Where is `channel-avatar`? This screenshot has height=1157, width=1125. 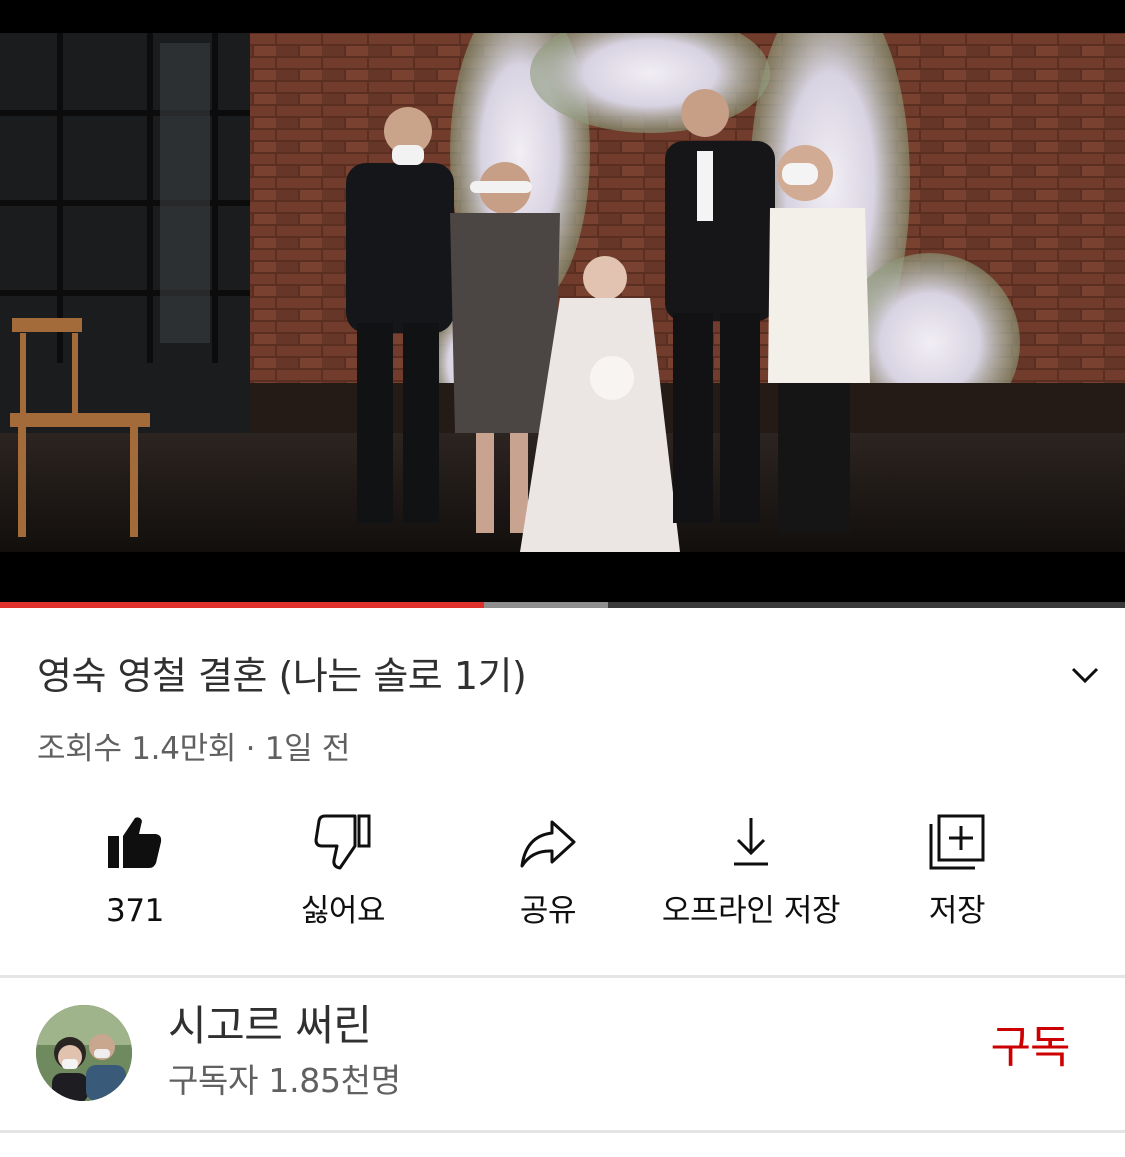 channel-avatar is located at coordinates (84, 1053).